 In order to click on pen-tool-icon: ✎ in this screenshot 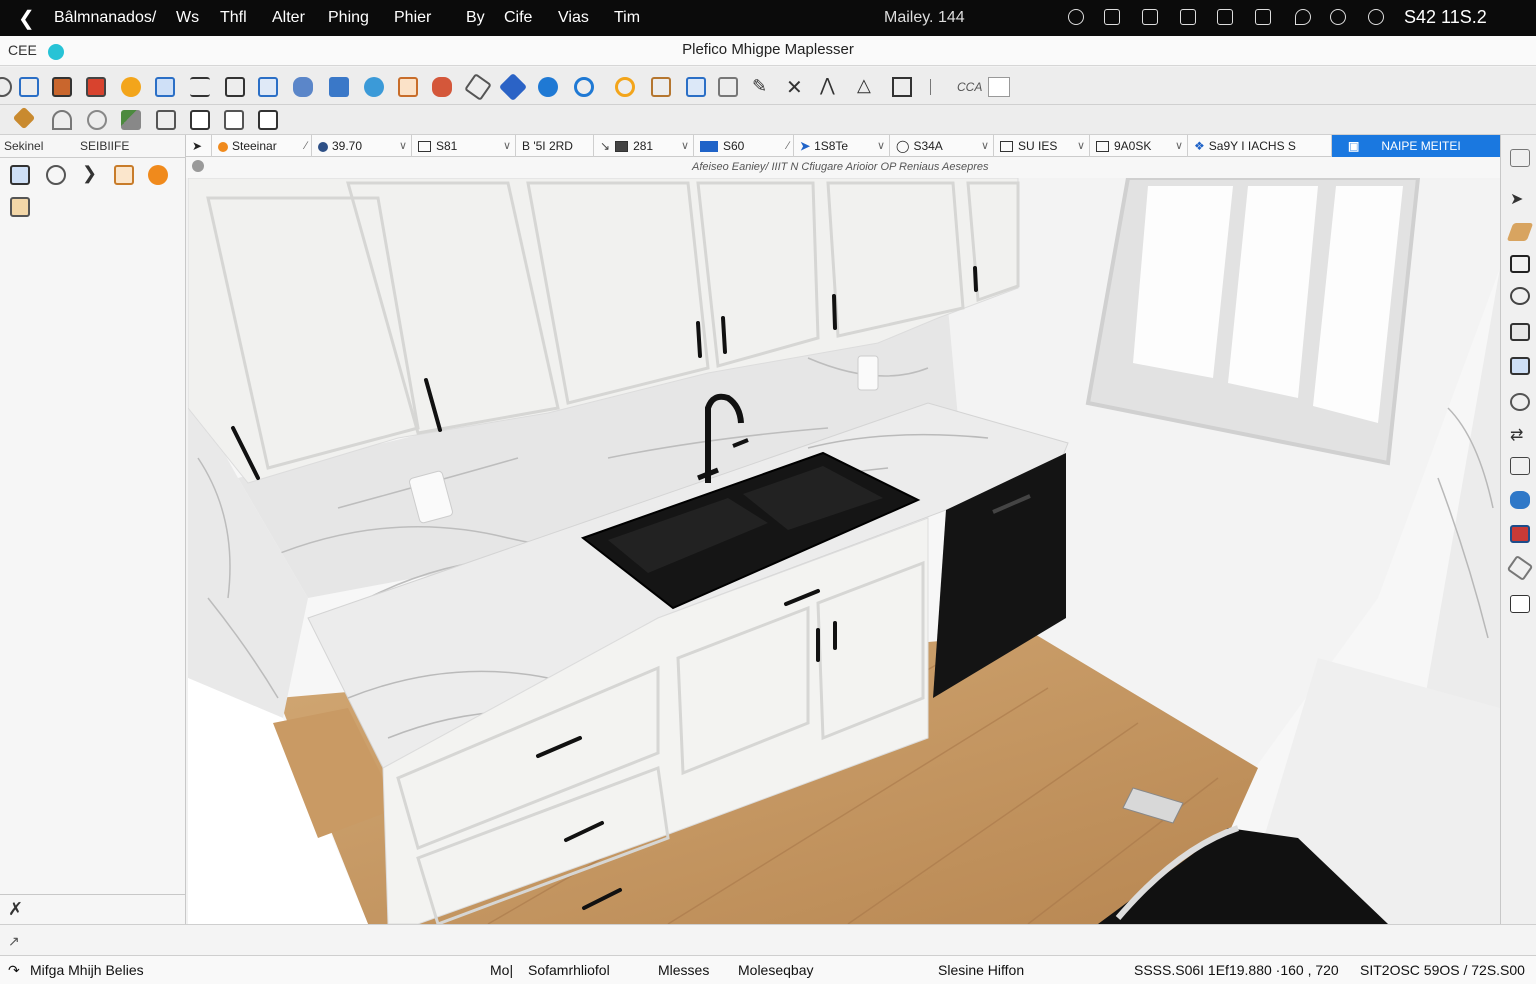, I will do `click(762, 86)`.